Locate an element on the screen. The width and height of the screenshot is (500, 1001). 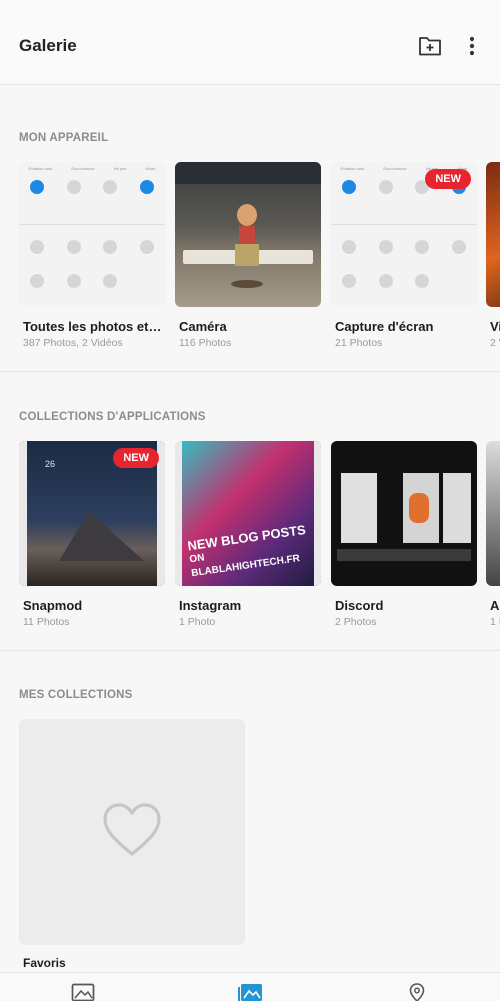
photos-icon is located at coordinates (83, 992).